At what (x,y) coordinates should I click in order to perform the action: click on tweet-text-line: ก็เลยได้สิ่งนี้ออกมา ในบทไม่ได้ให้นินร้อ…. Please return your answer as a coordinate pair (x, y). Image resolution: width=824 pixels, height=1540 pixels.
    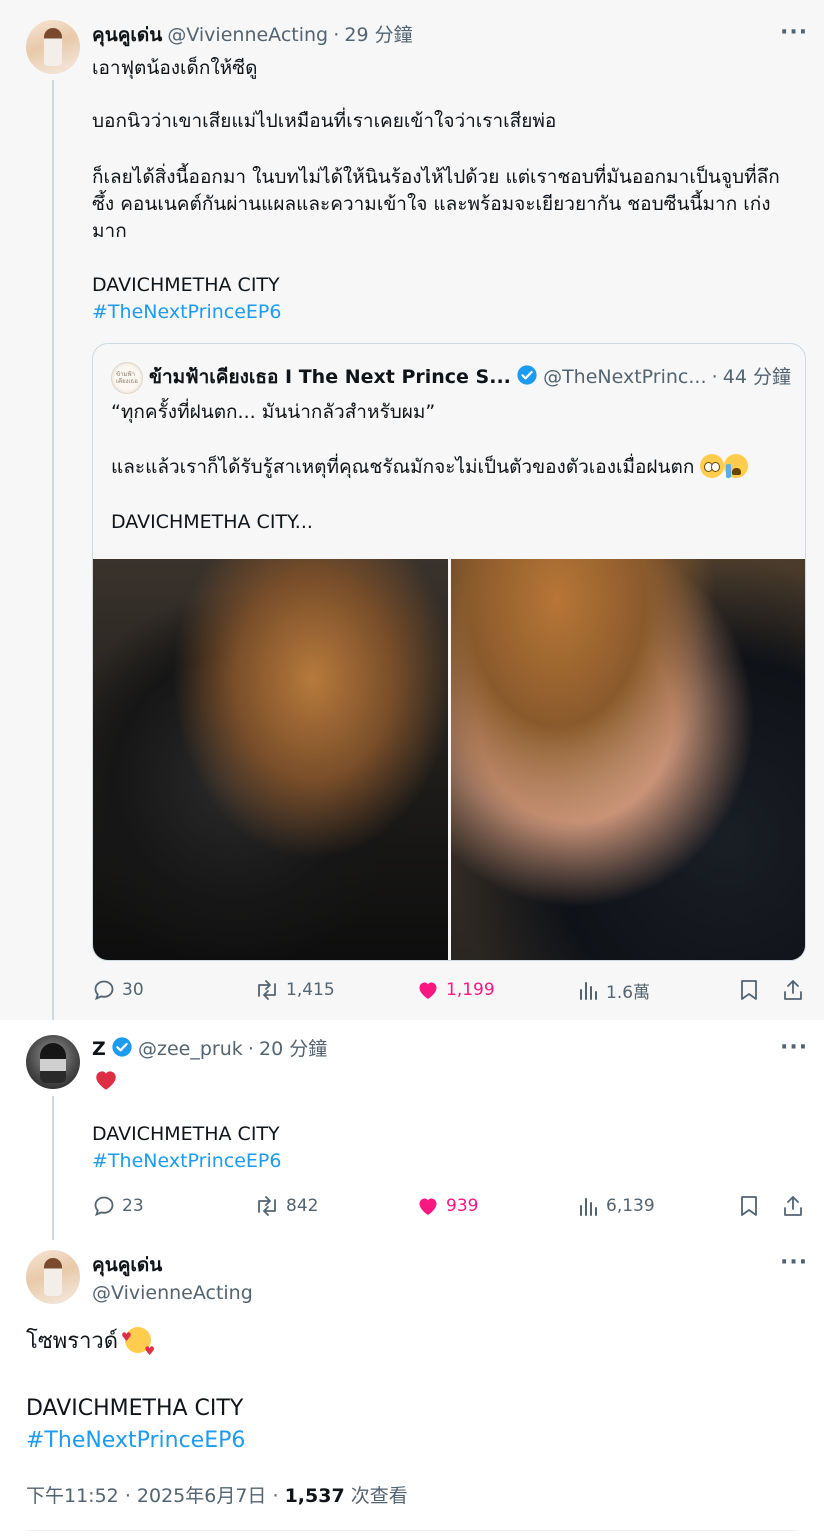
    Looking at the image, I should click on (436, 177).